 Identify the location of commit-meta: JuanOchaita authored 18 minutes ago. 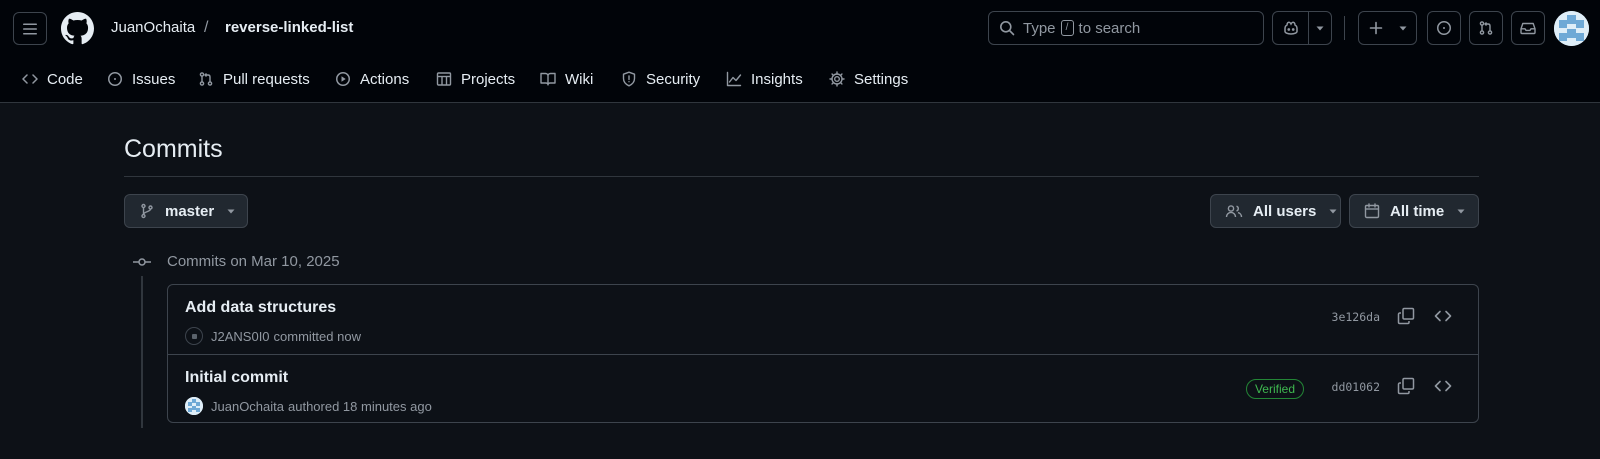
(308, 406).